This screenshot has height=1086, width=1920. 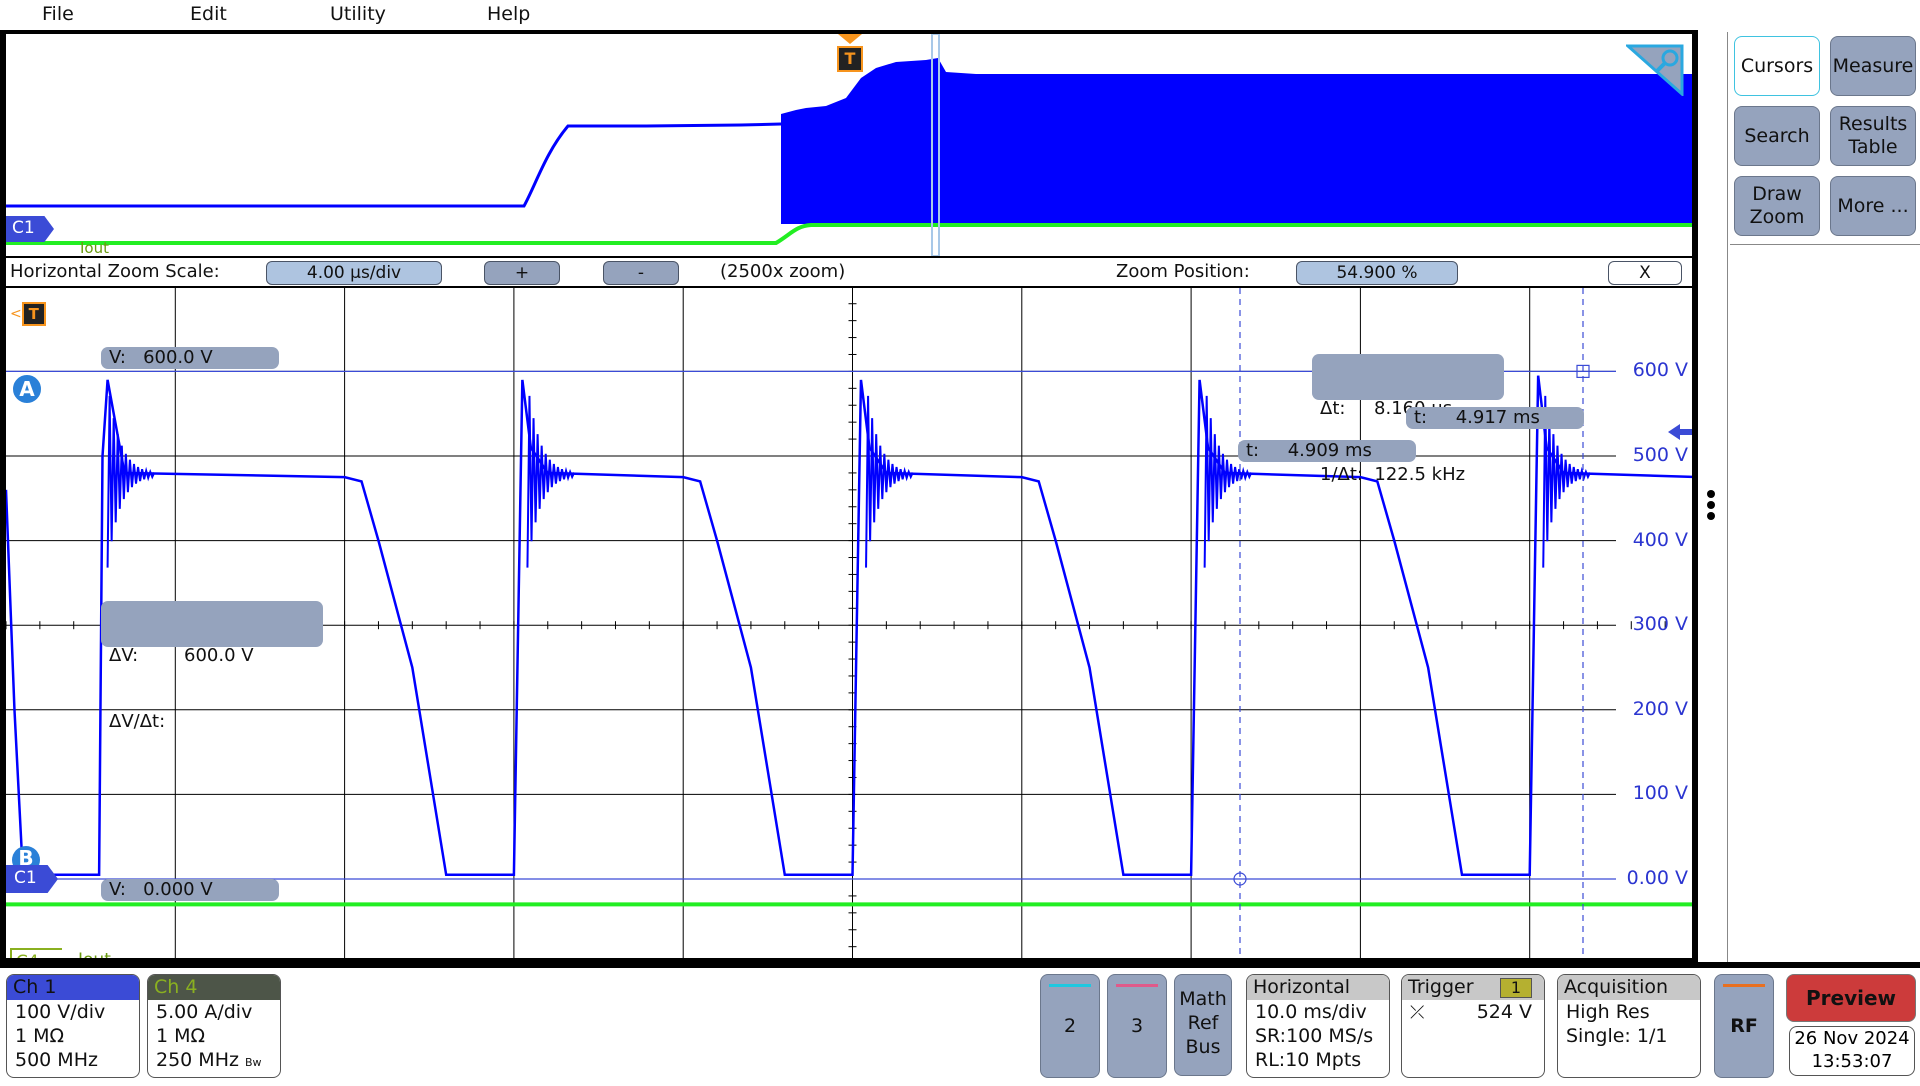 I want to click on overview-ch1-trace, so click(x=394, y=165).